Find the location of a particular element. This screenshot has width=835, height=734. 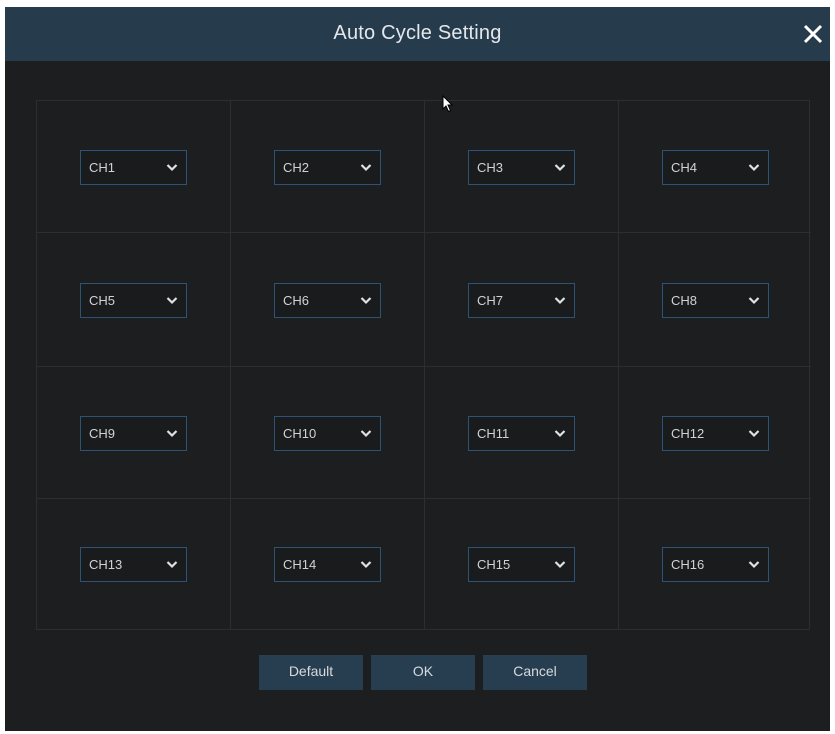

ok-button: OK is located at coordinates (423, 672).